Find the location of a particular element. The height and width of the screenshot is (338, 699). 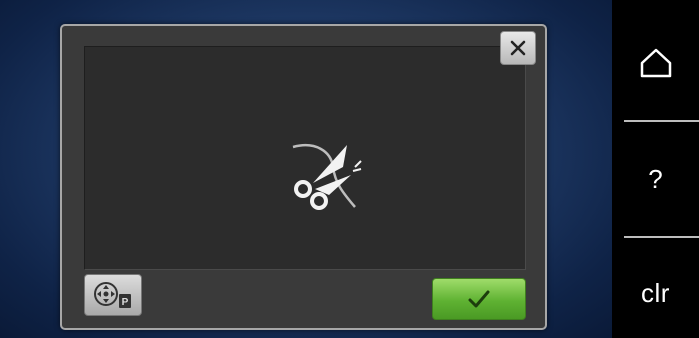

help-button: ? is located at coordinates (655, 179).